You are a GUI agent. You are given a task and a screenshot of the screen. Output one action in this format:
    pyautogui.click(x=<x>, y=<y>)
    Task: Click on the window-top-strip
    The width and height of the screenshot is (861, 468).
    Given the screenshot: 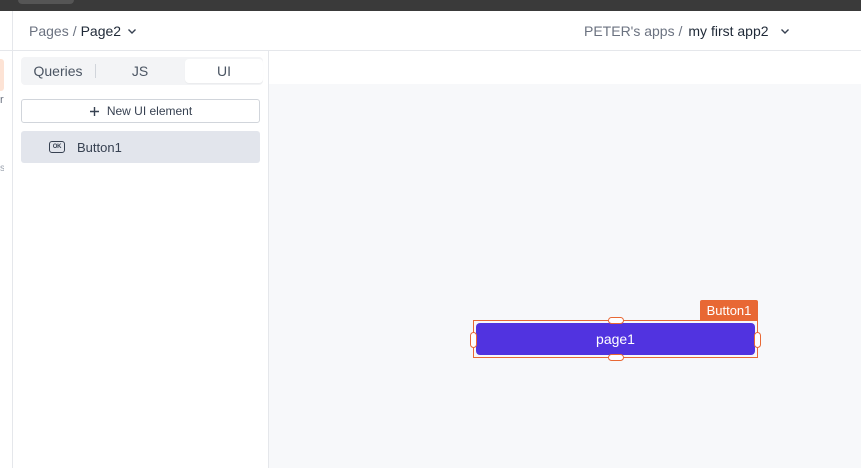 What is the action you would take?
    pyautogui.click(x=430, y=5)
    